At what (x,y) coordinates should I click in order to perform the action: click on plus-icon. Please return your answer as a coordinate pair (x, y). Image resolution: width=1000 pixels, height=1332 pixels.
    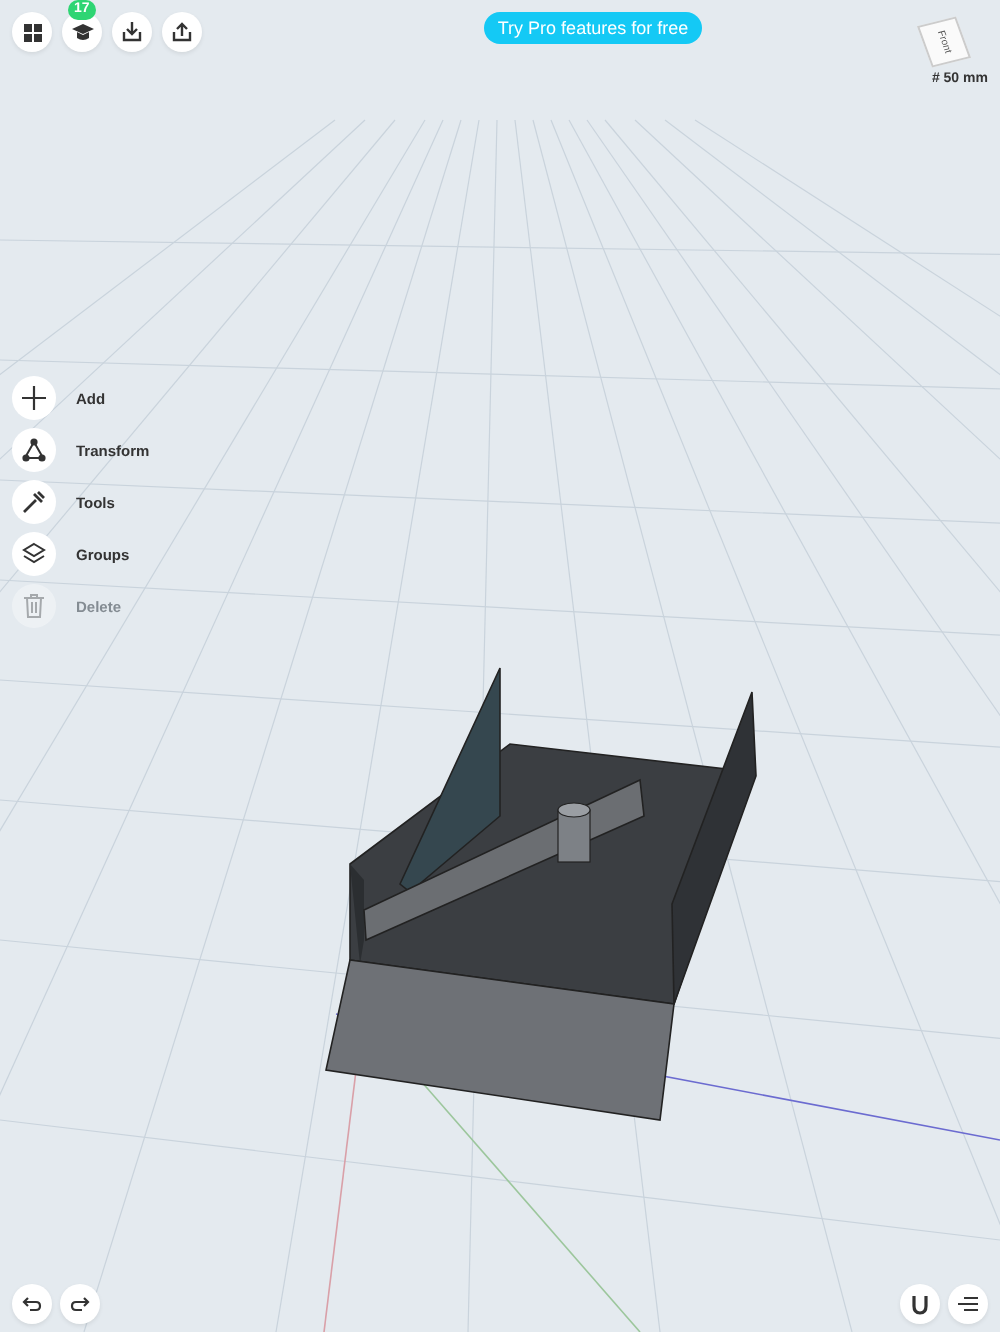
    Looking at the image, I should click on (34, 398).